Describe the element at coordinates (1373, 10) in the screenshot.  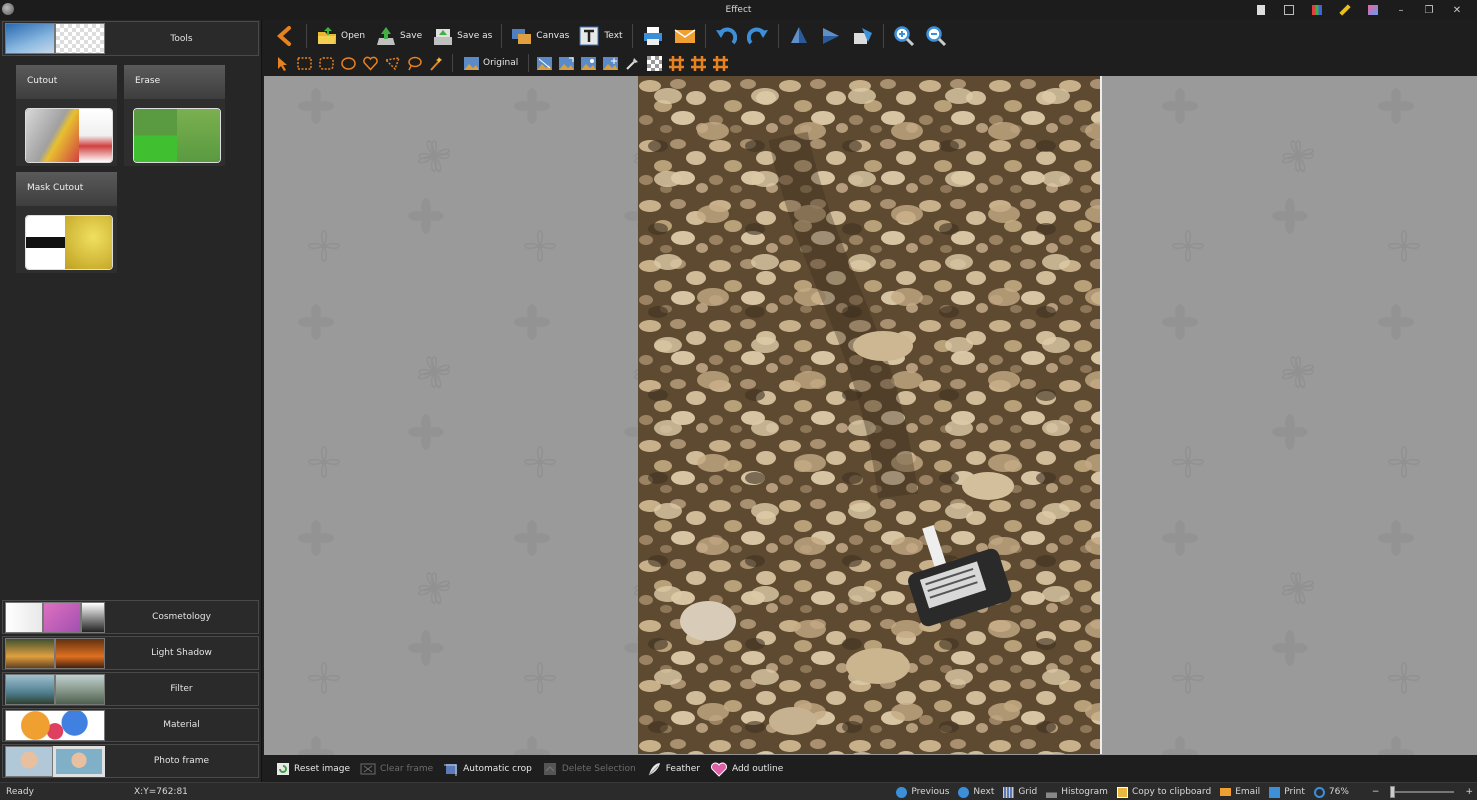
I see `skin-icon` at that location.